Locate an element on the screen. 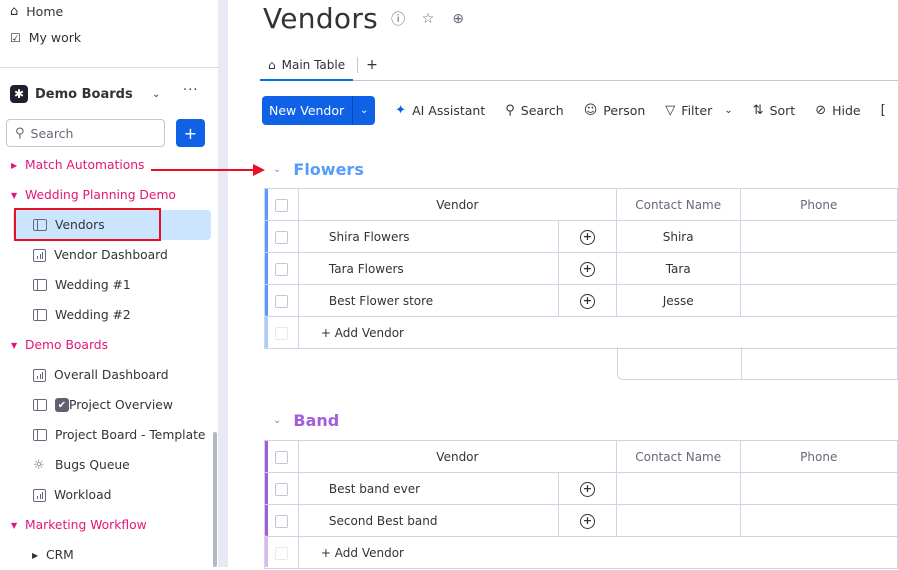  eye-off-icon: ⊘ is located at coordinates (821, 110).